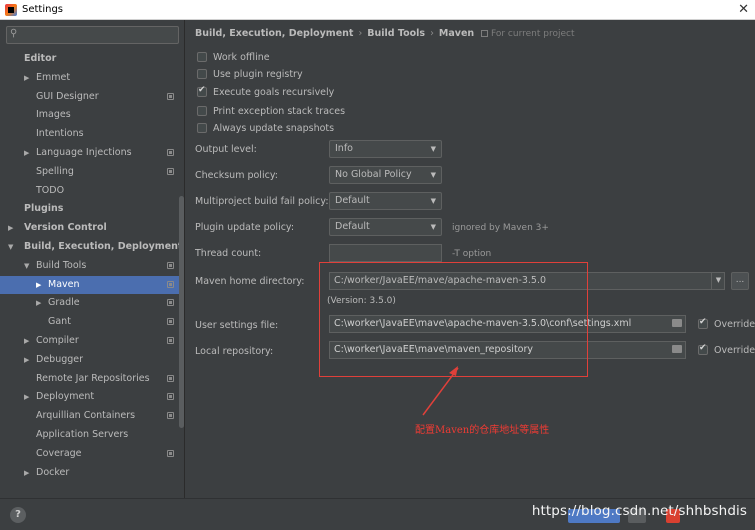 The height and width of the screenshot is (530, 755). Describe the element at coordinates (91, 209) in the screenshot. I see `sidebar-item: Plugins` at that location.